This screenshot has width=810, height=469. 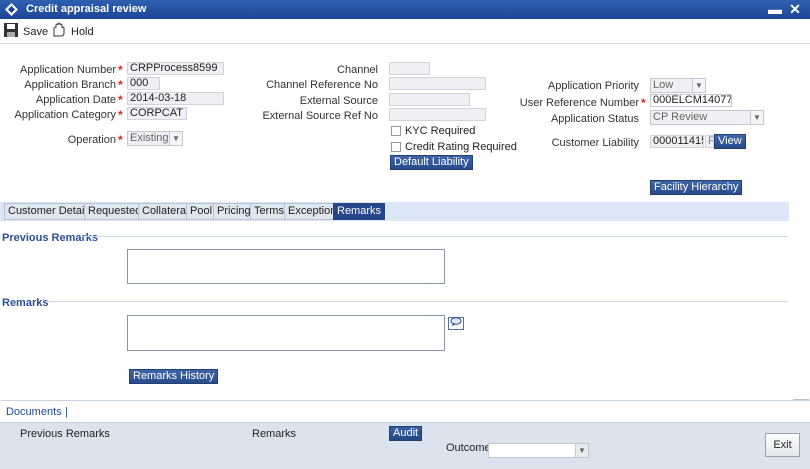 I want to click on tab-requested: Requested, so click(x=115, y=211).